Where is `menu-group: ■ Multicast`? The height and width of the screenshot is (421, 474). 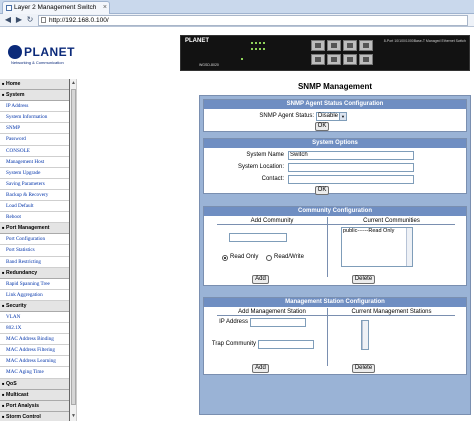 menu-group: ■ Multicast is located at coordinates (34, 395).